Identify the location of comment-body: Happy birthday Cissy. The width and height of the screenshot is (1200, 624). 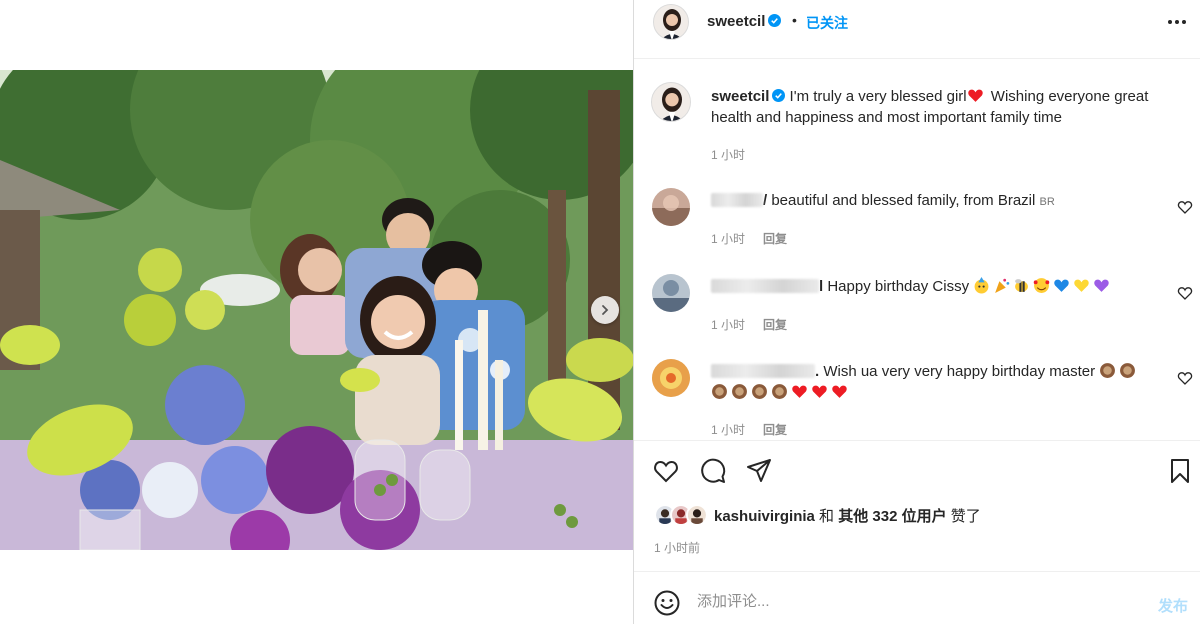
(898, 286).